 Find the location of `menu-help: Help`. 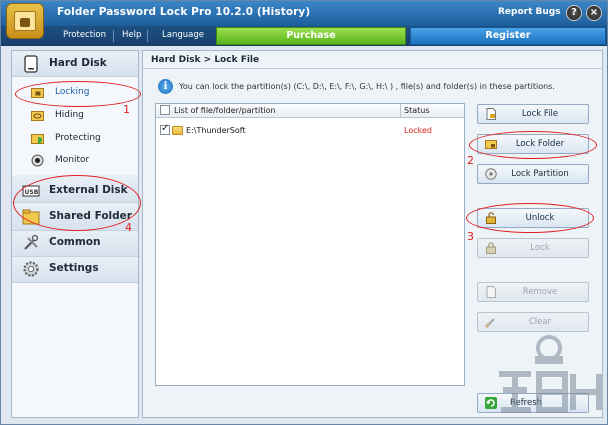

menu-help: Help is located at coordinates (131, 35).